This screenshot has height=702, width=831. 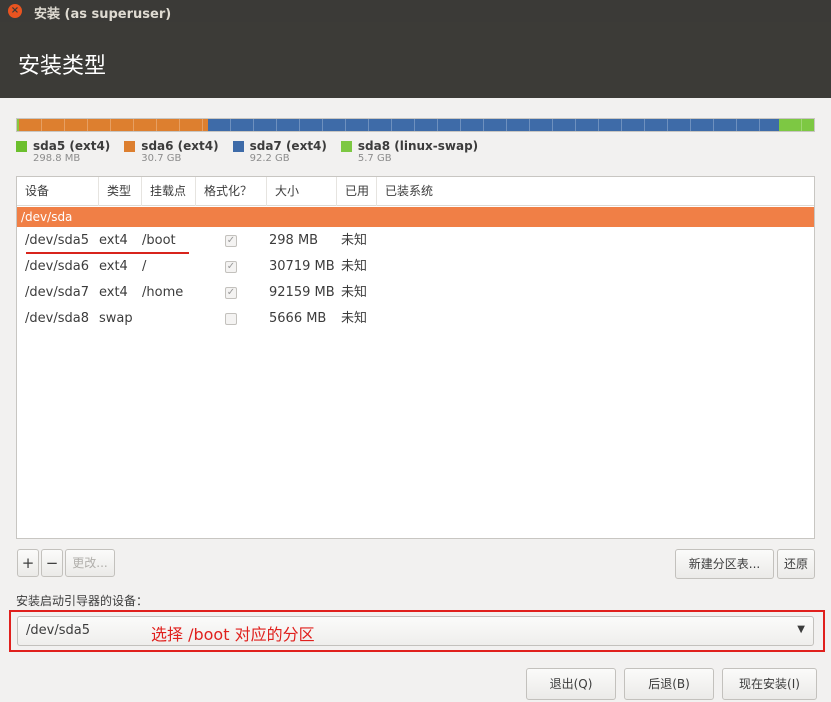 I want to click on cell-device: /dev/sda8, so click(x=57, y=318).